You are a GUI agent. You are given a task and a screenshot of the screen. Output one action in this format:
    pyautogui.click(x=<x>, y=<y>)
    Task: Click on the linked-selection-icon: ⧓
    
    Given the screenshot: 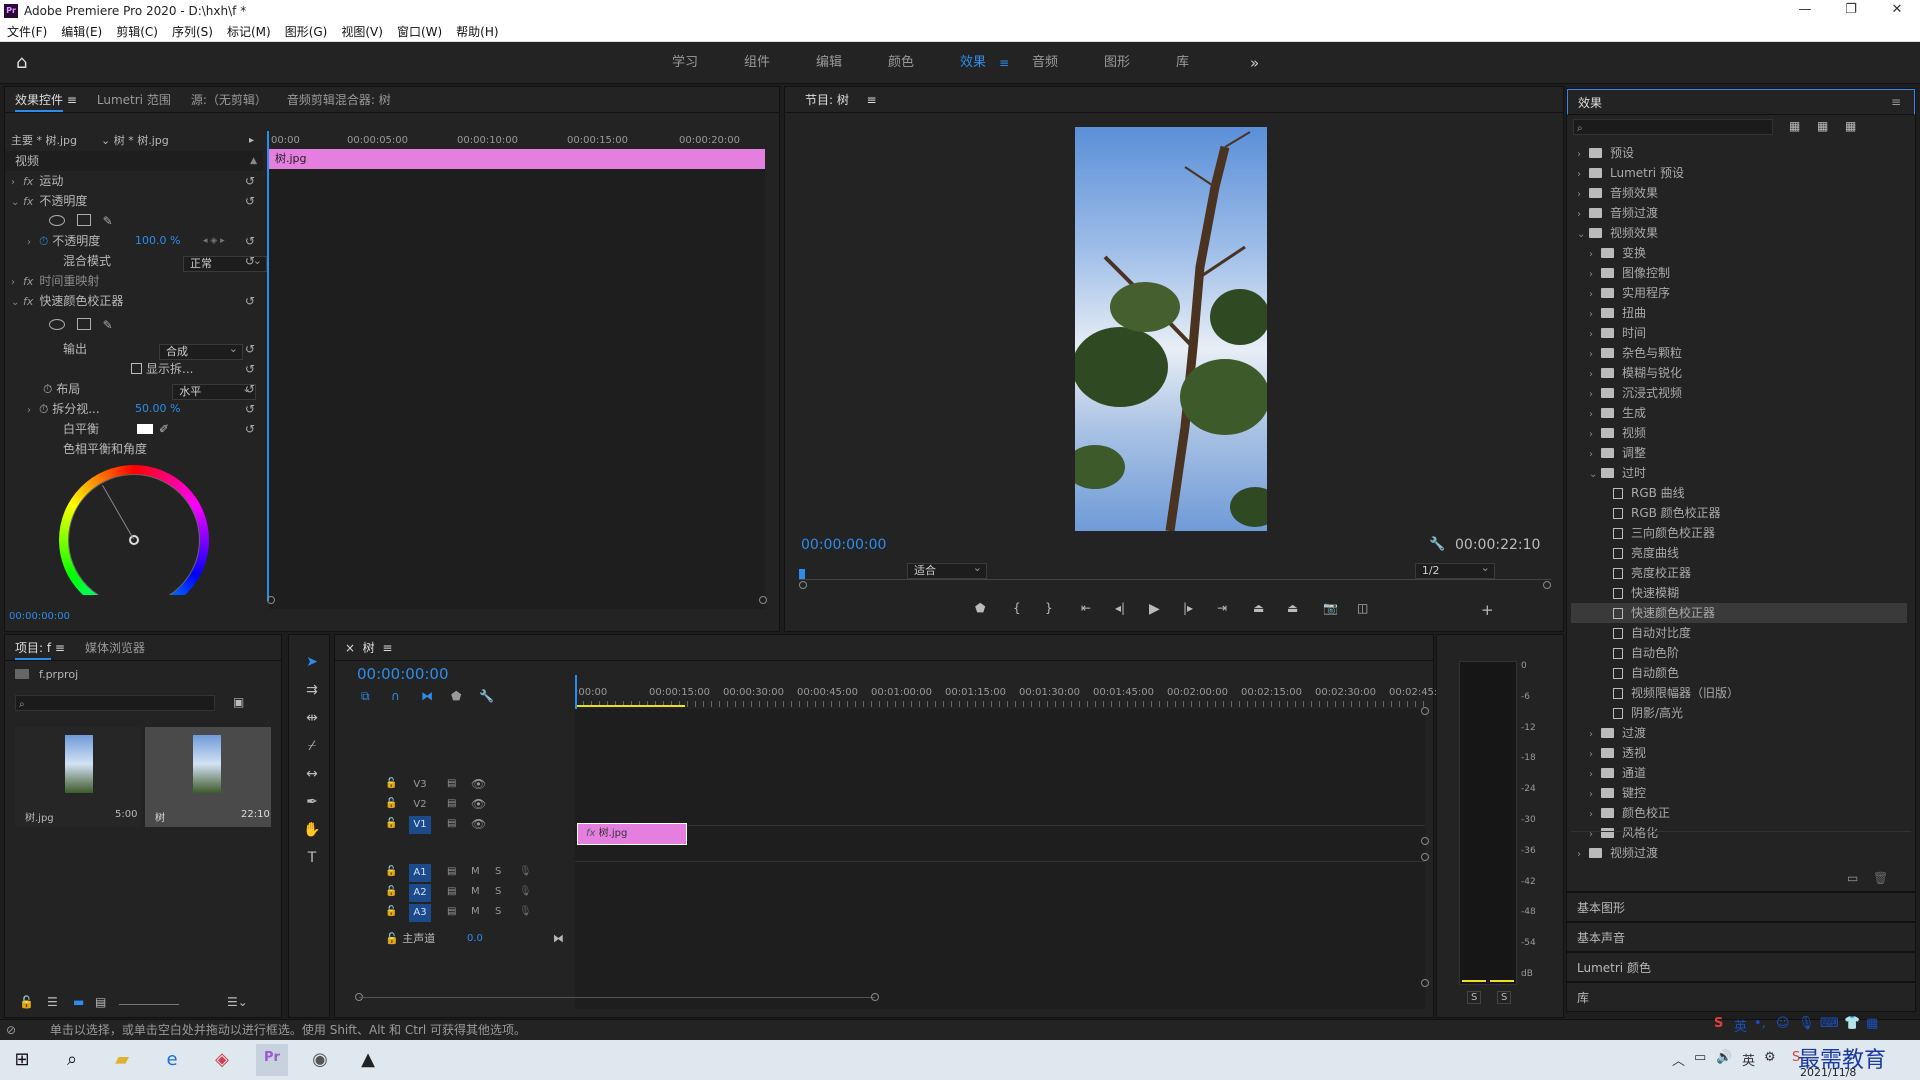 What is the action you would take?
    pyautogui.click(x=427, y=696)
    